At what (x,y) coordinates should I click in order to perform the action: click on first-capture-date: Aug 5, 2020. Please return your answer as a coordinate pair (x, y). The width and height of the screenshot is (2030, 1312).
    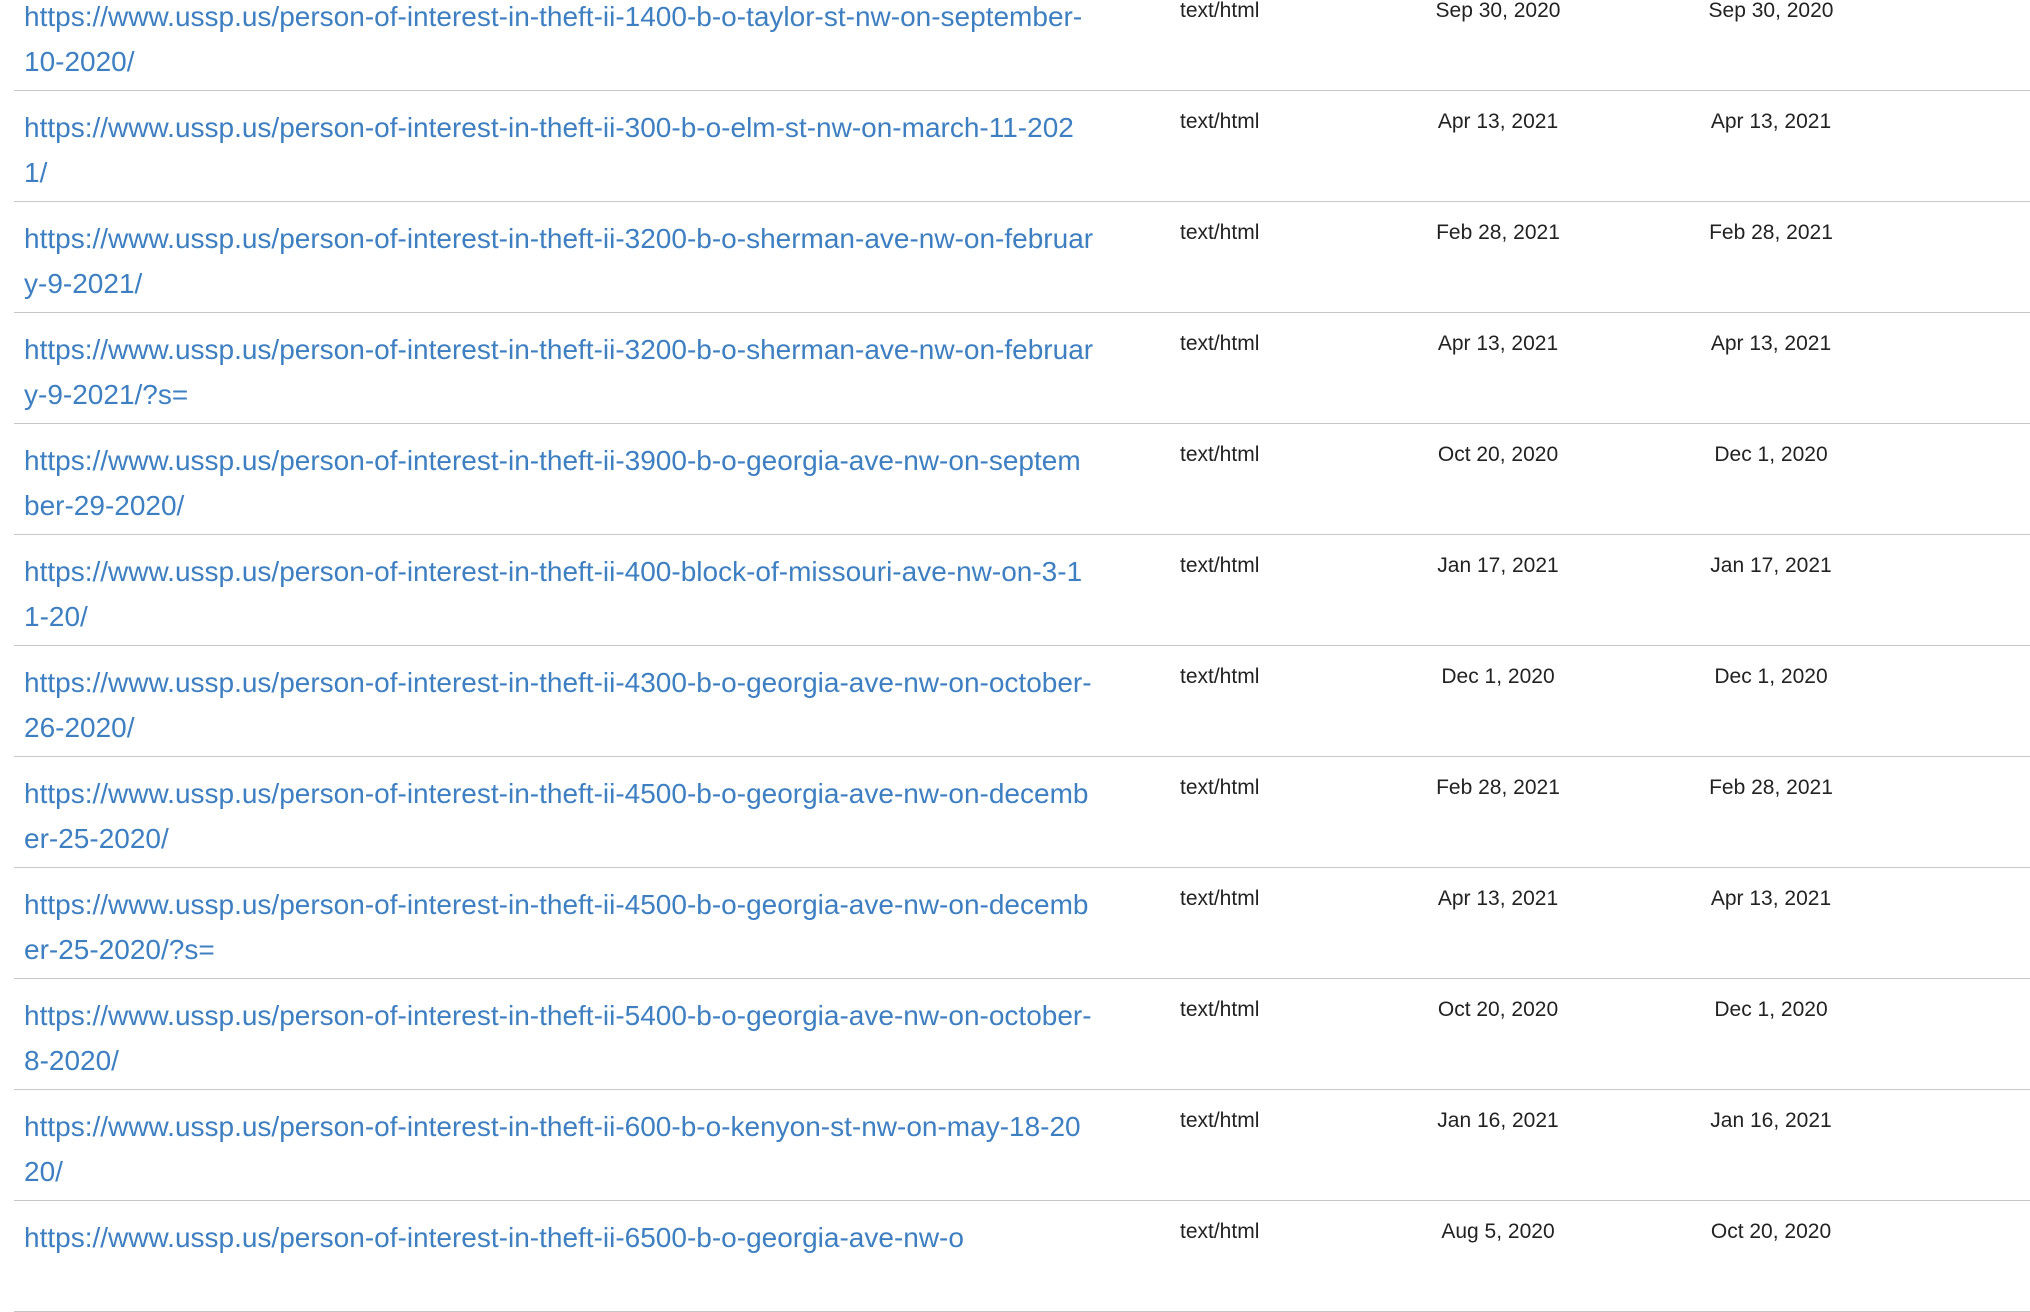
    Looking at the image, I should click on (1498, 1231).